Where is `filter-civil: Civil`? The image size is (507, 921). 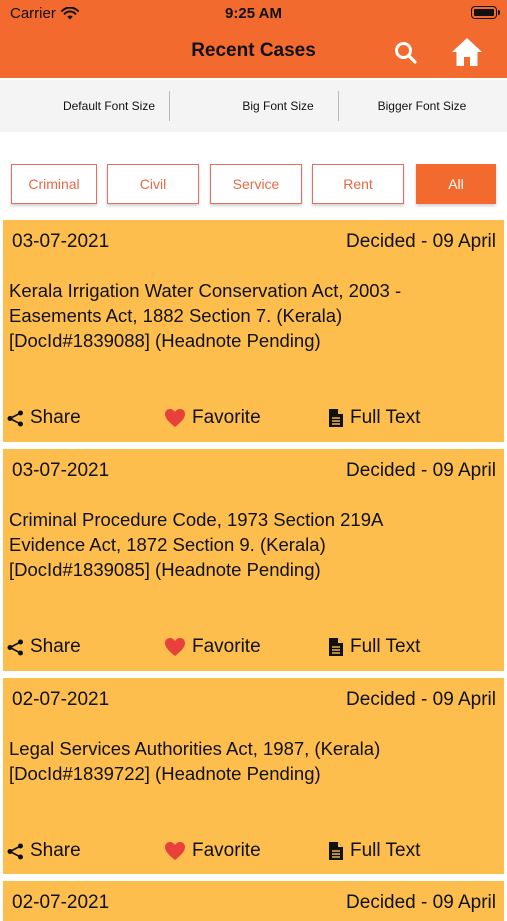
filter-civil: Civil is located at coordinates (153, 184).